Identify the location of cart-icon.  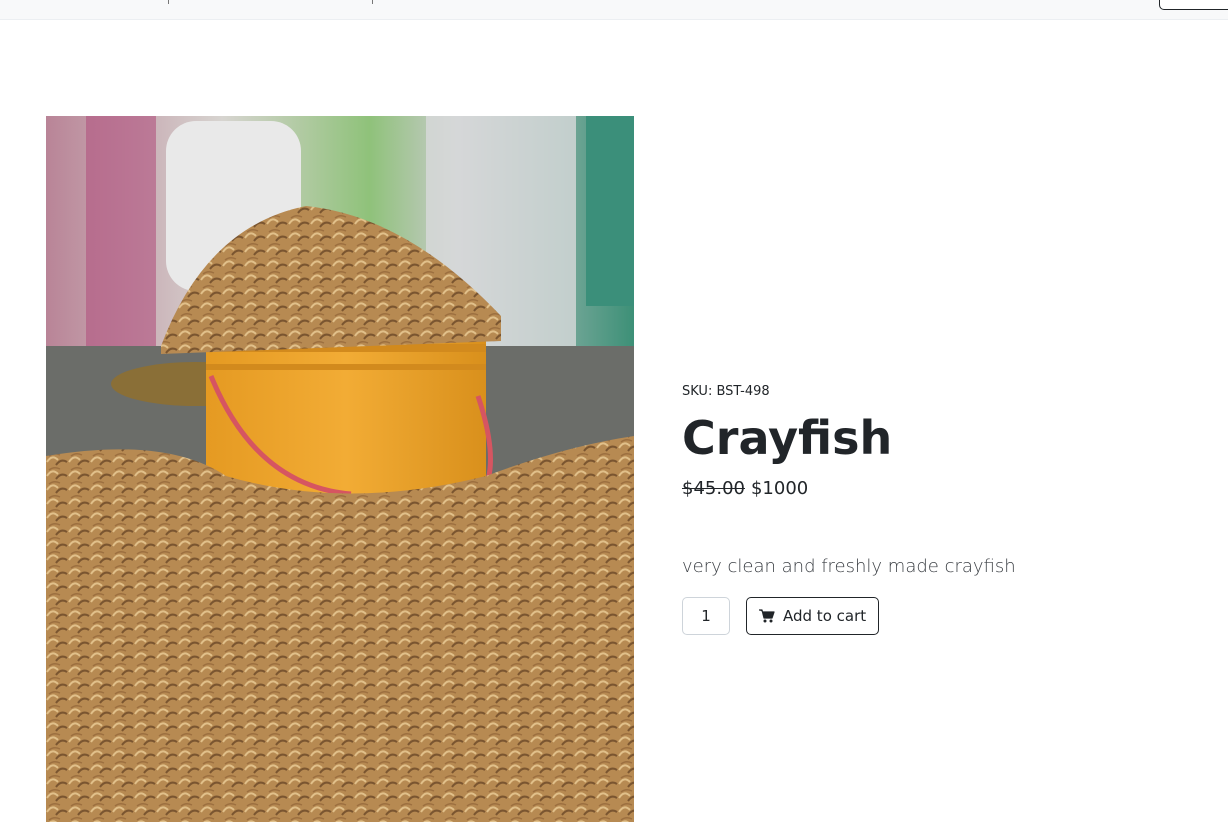
(767, 616).